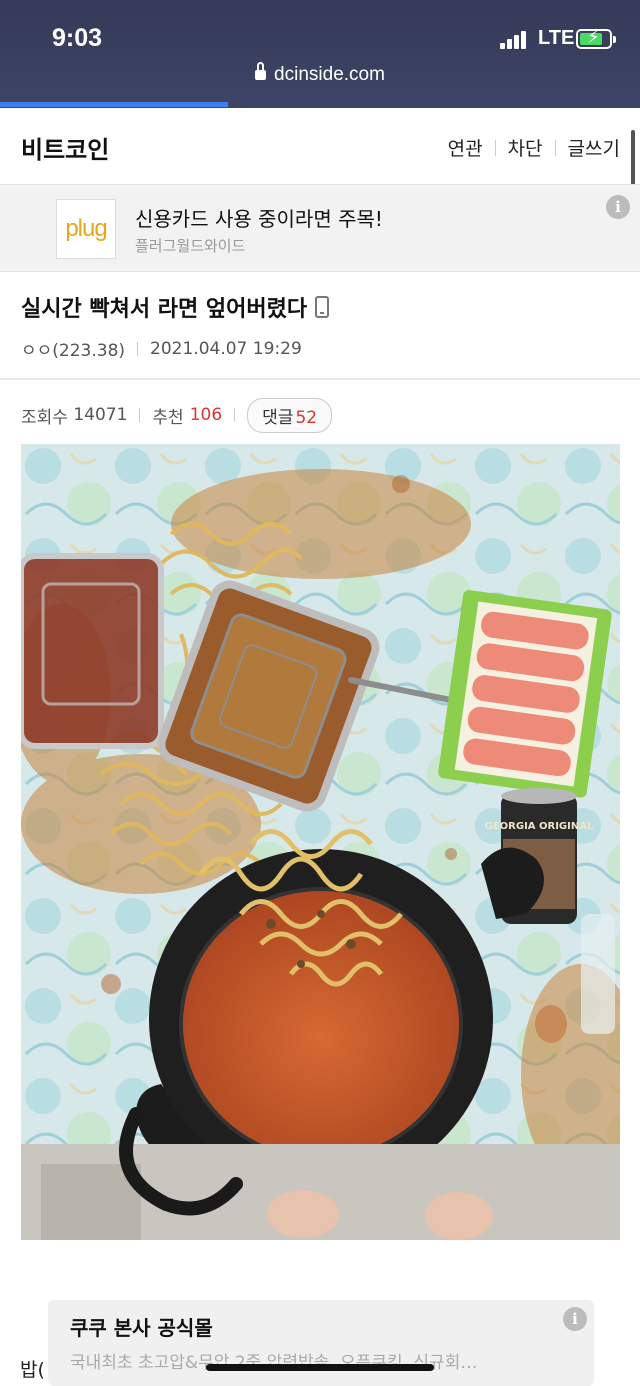 The image size is (640, 1386). Describe the element at coordinates (618, 207) in the screenshot. I see `ad-info-icon: i` at that location.